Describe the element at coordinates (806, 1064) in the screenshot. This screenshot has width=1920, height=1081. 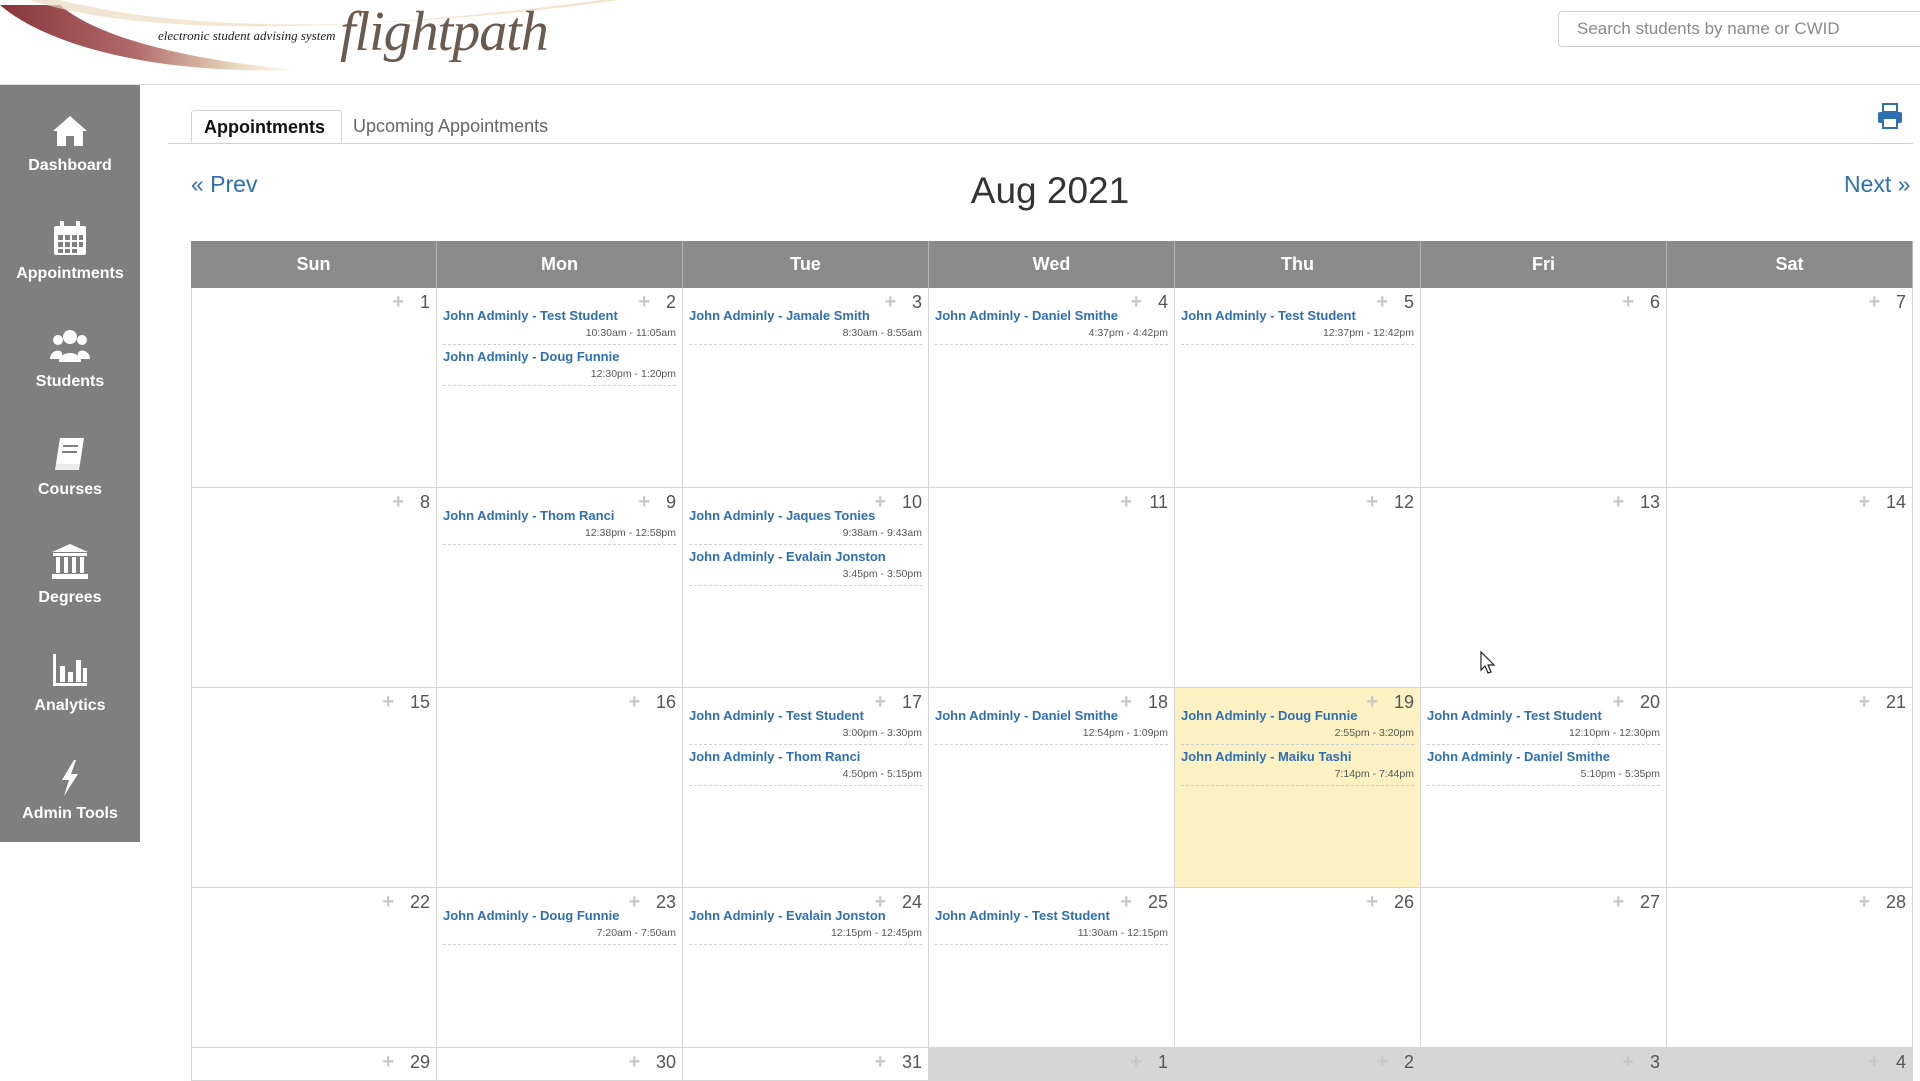
I see `calendar-day-cell: +31` at that location.